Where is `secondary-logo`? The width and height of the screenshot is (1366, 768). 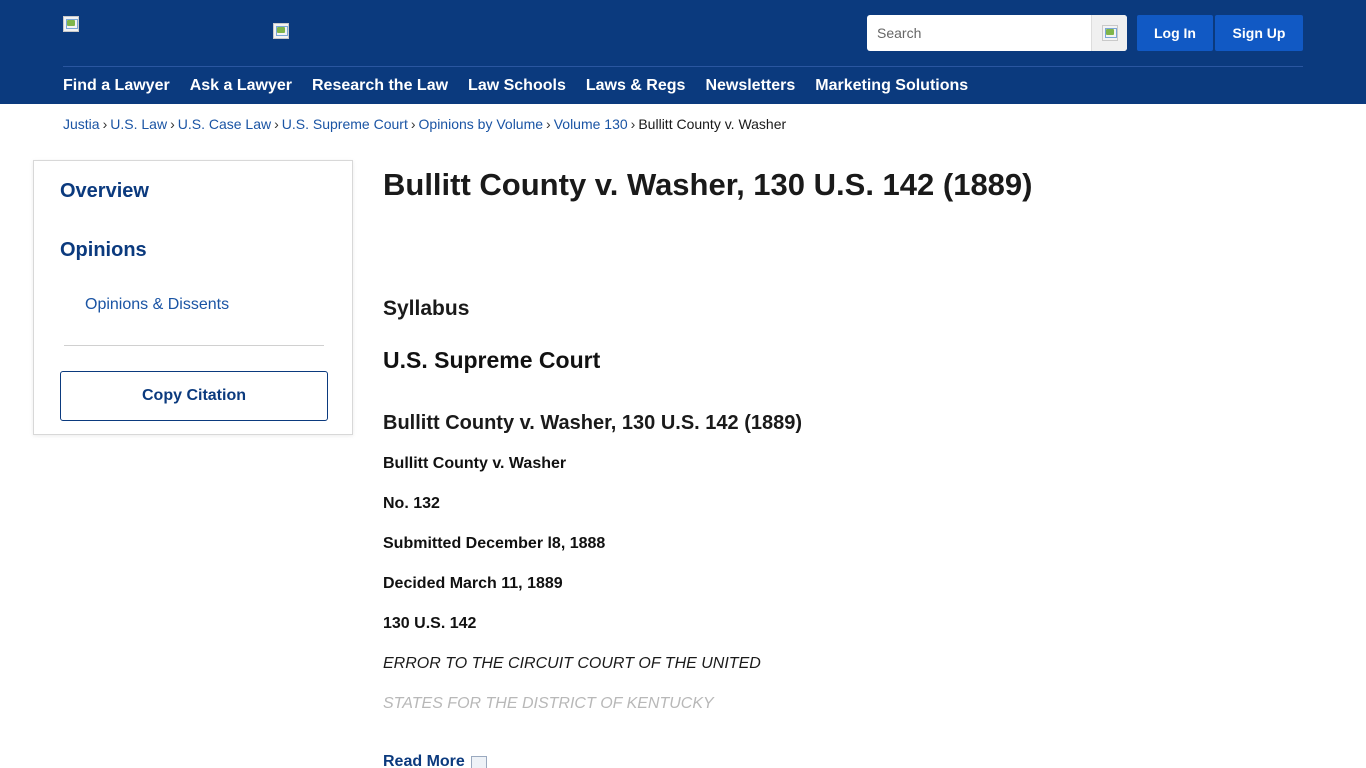
secondary-logo is located at coordinates (281, 31).